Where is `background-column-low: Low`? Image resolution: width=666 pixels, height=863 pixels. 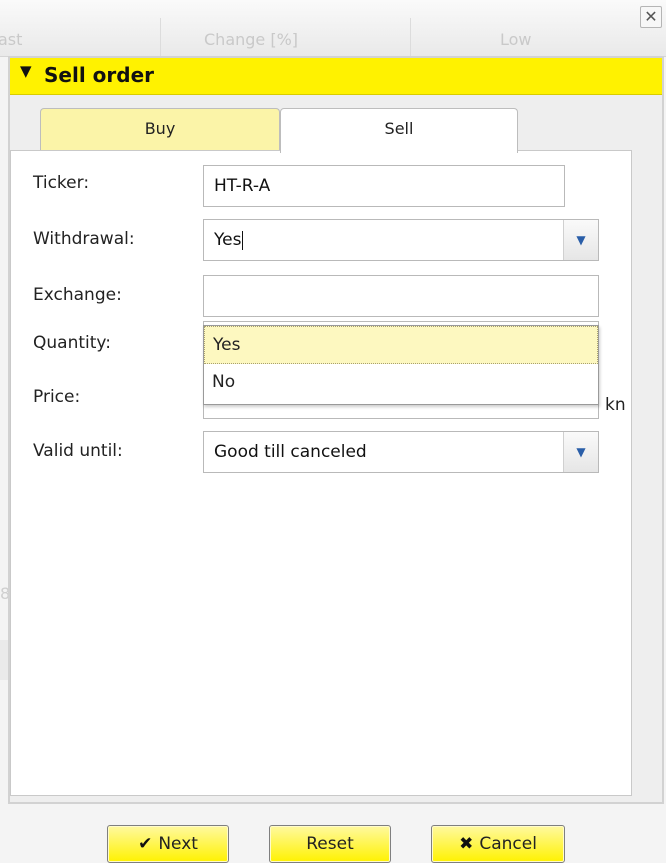 background-column-low: Low is located at coordinates (516, 39).